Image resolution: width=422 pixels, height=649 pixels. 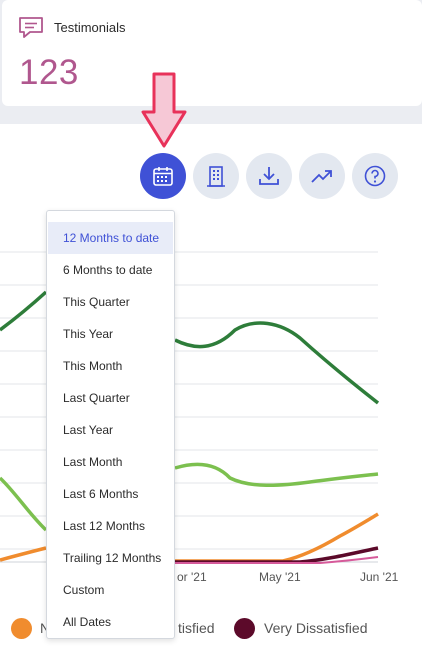 What do you see at coordinates (110, 494) in the screenshot?
I see `date-option-last-6-months: Last 6 Months` at bounding box center [110, 494].